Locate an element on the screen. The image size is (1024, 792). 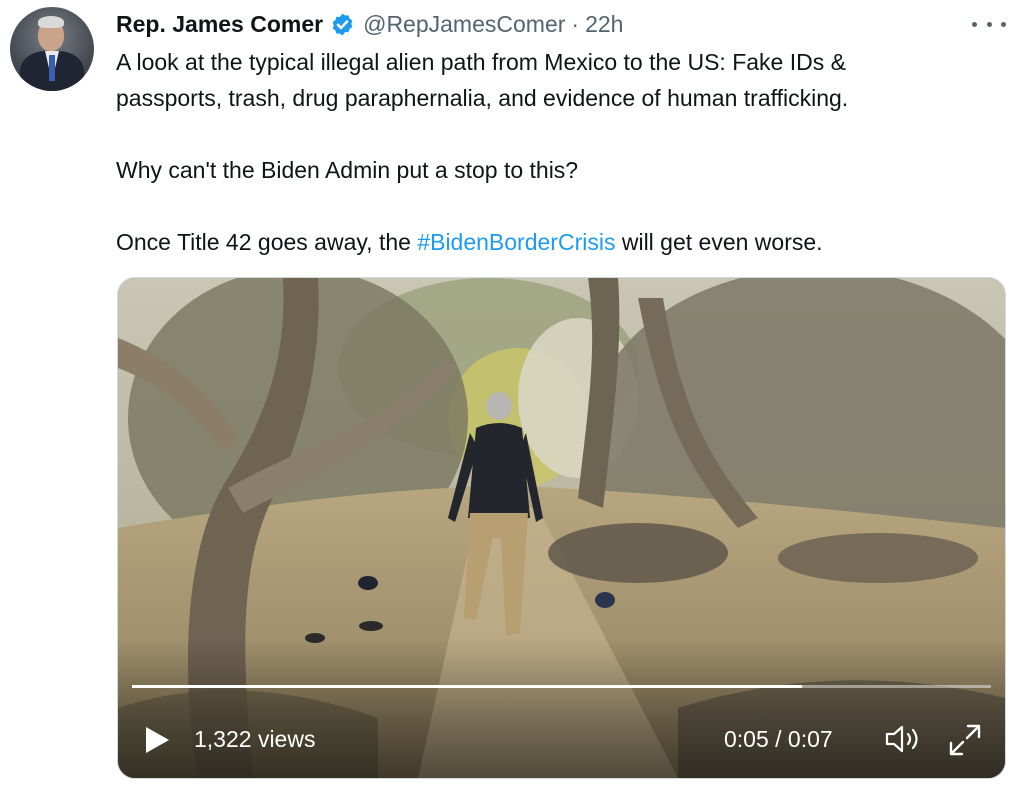
author-handle: @RepJamesComer is located at coordinates (464, 24).